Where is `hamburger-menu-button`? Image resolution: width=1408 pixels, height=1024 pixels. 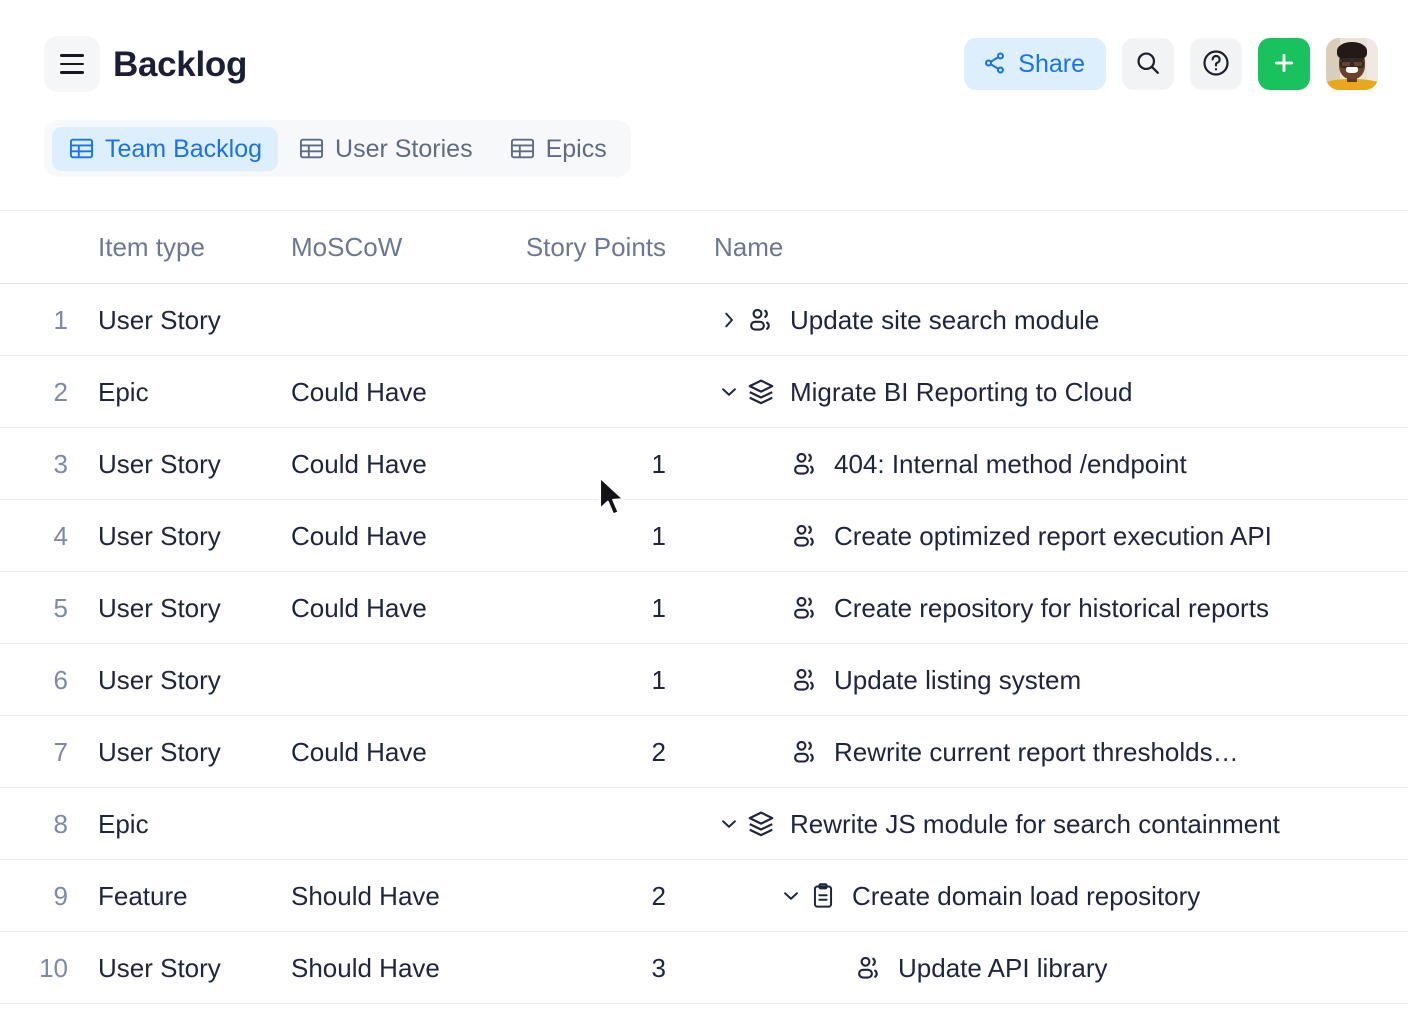
hamburger-menu-button is located at coordinates (72, 64).